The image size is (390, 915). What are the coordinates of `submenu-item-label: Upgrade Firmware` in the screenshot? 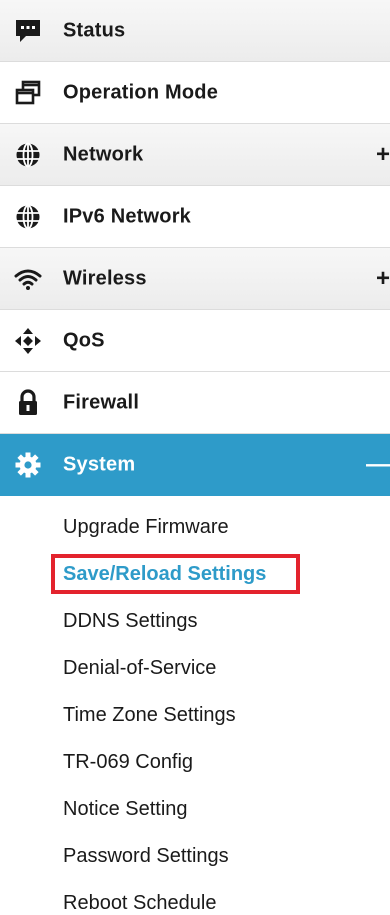 It's located at (146, 527).